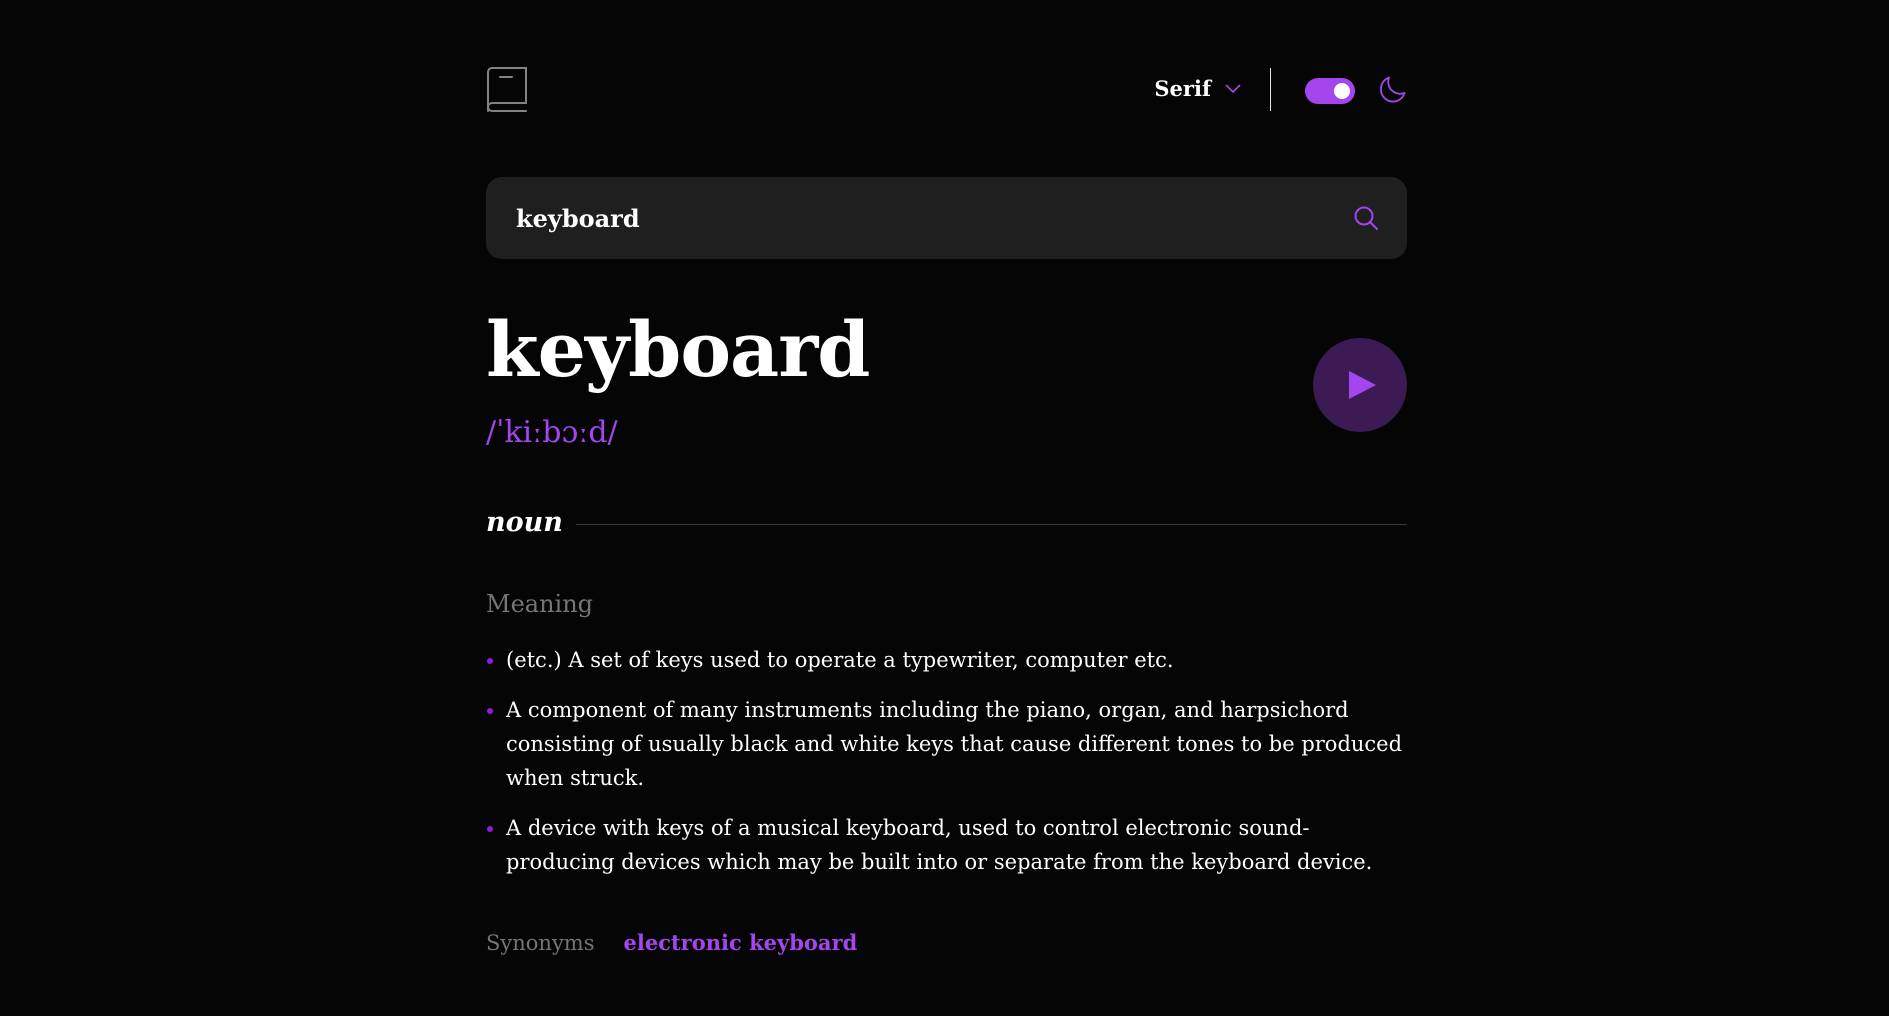 The image size is (1889, 1016). Describe the element at coordinates (507, 90) in the screenshot. I see `book-icon` at that location.